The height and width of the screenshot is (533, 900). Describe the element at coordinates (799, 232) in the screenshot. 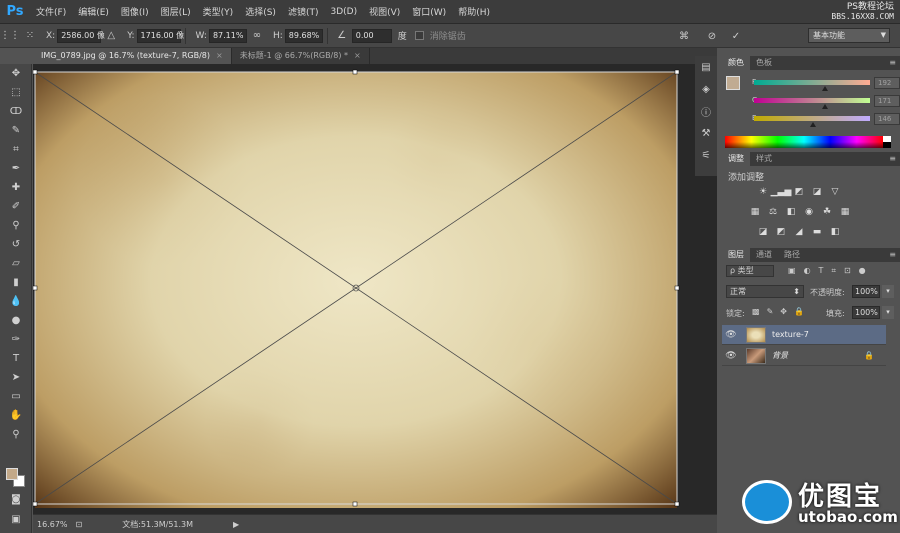

I see `threshold-icon: ◢` at that location.